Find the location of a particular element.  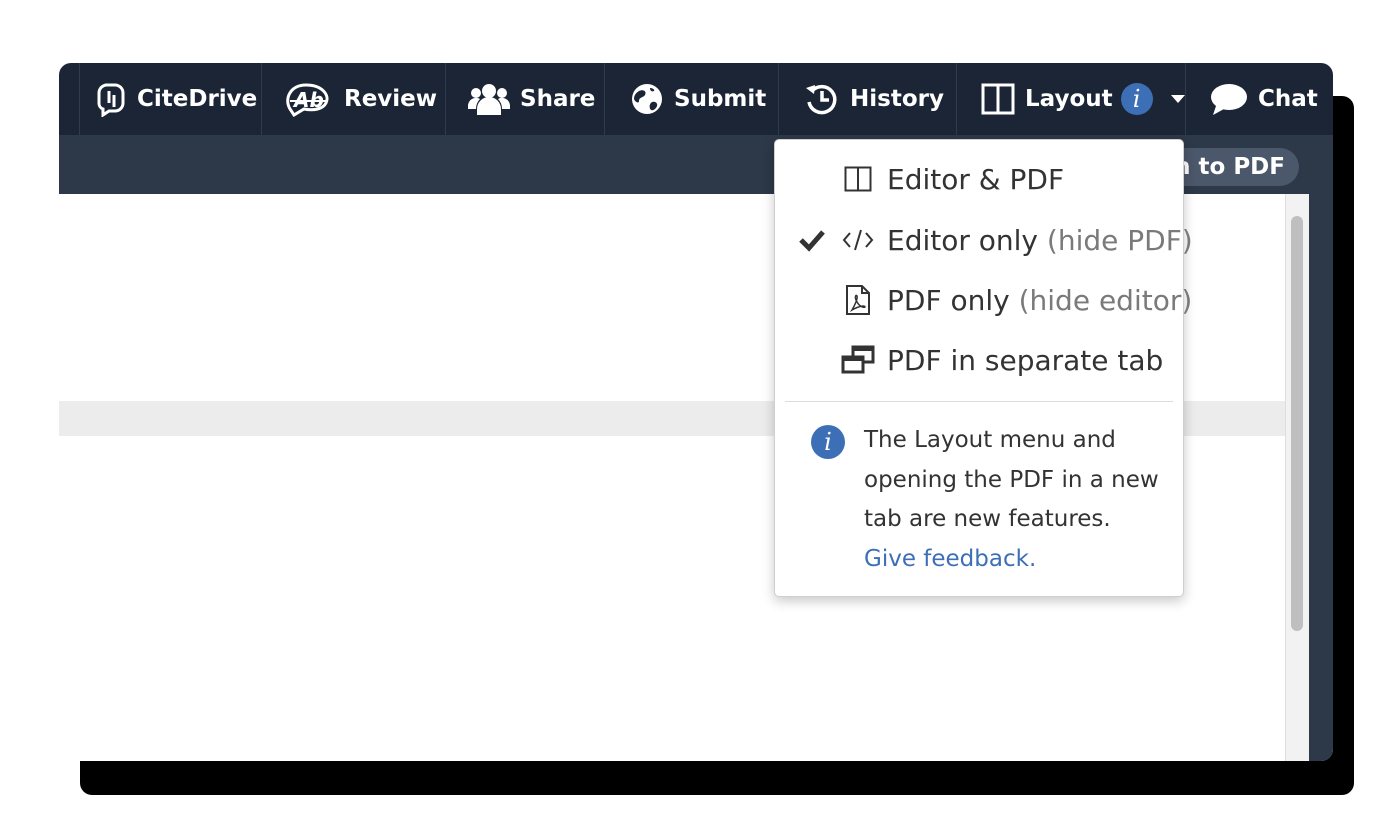

menu-item-hint: (hide PDF) is located at coordinates (1119, 240).